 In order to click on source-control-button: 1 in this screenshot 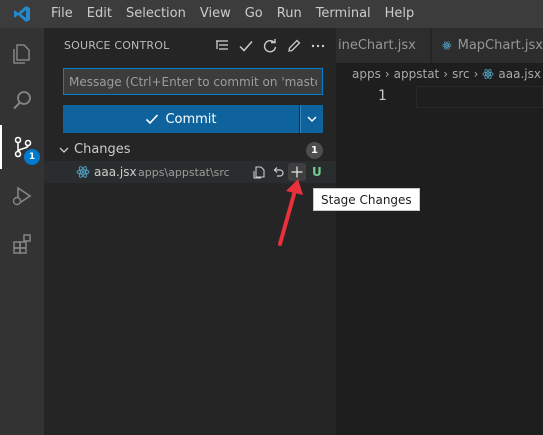, I will do `click(22, 147)`.